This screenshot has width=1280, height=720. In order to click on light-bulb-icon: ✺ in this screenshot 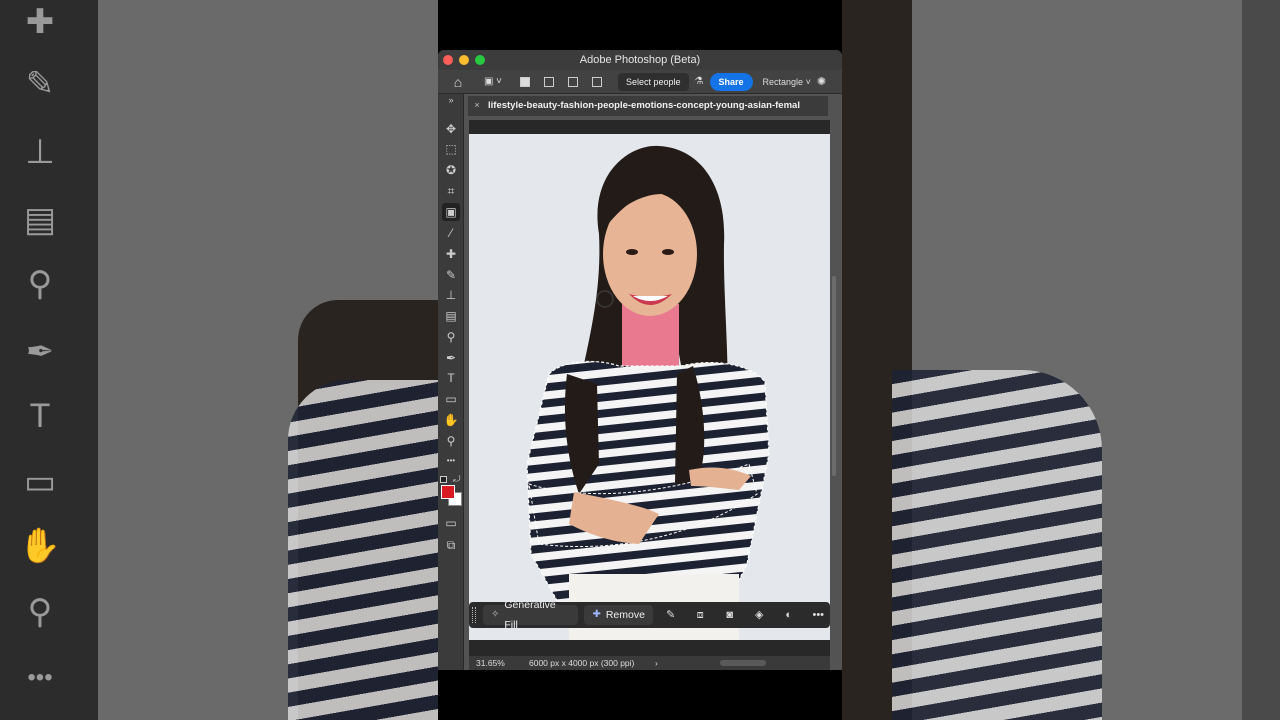, I will do `click(821, 82)`.